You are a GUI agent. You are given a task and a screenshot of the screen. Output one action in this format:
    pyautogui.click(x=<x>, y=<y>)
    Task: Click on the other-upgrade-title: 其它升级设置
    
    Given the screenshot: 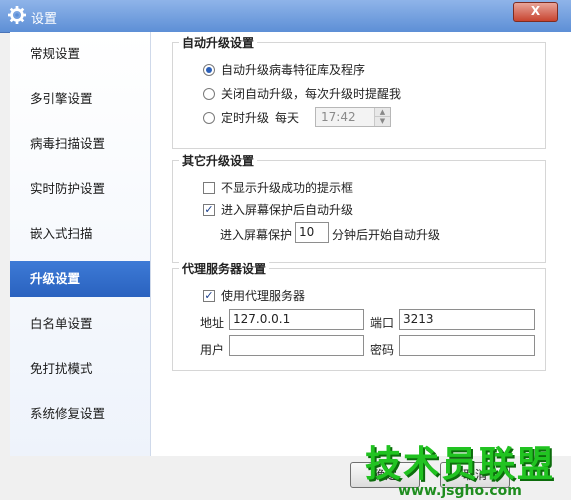 What is the action you would take?
    pyautogui.click(x=218, y=160)
    